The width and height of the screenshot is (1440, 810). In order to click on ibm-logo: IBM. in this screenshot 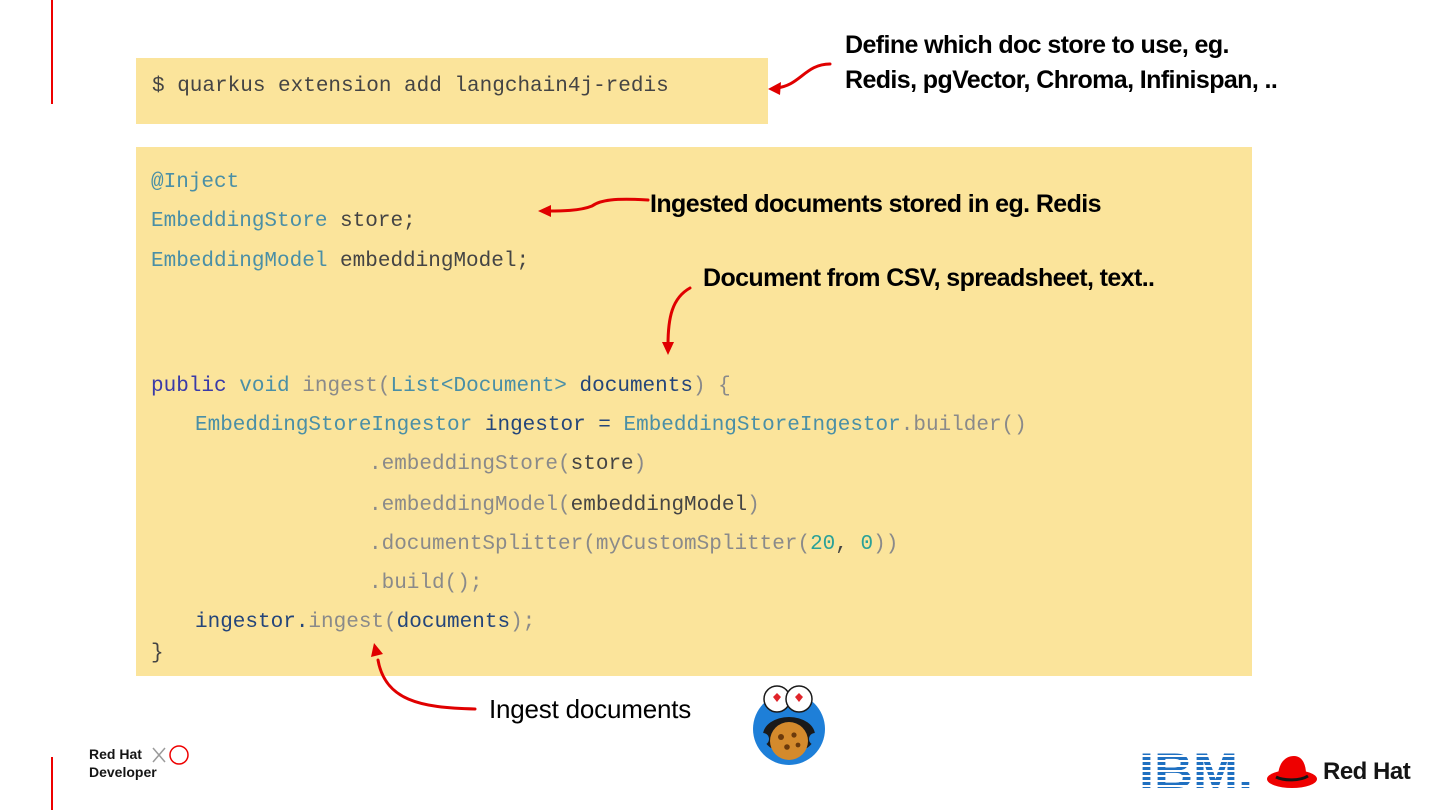, I will do `click(1196, 770)`.